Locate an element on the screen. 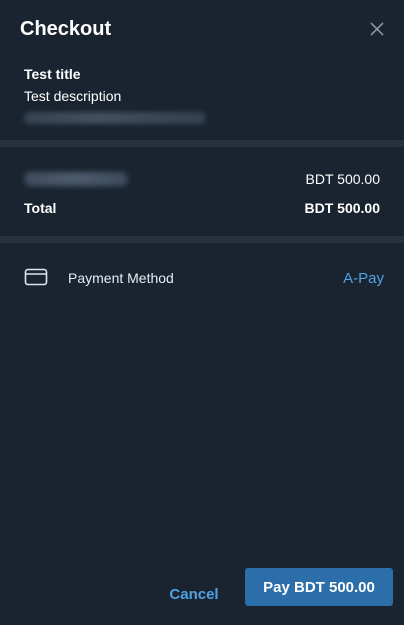  total-amount: BDT 500.00 is located at coordinates (342, 208).